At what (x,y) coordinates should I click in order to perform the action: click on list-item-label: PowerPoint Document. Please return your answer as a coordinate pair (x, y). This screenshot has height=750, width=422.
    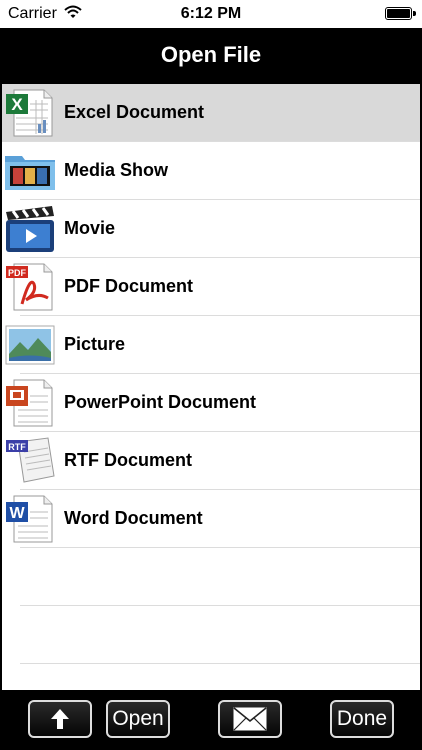
    Looking at the image, I should click on (160, 402).